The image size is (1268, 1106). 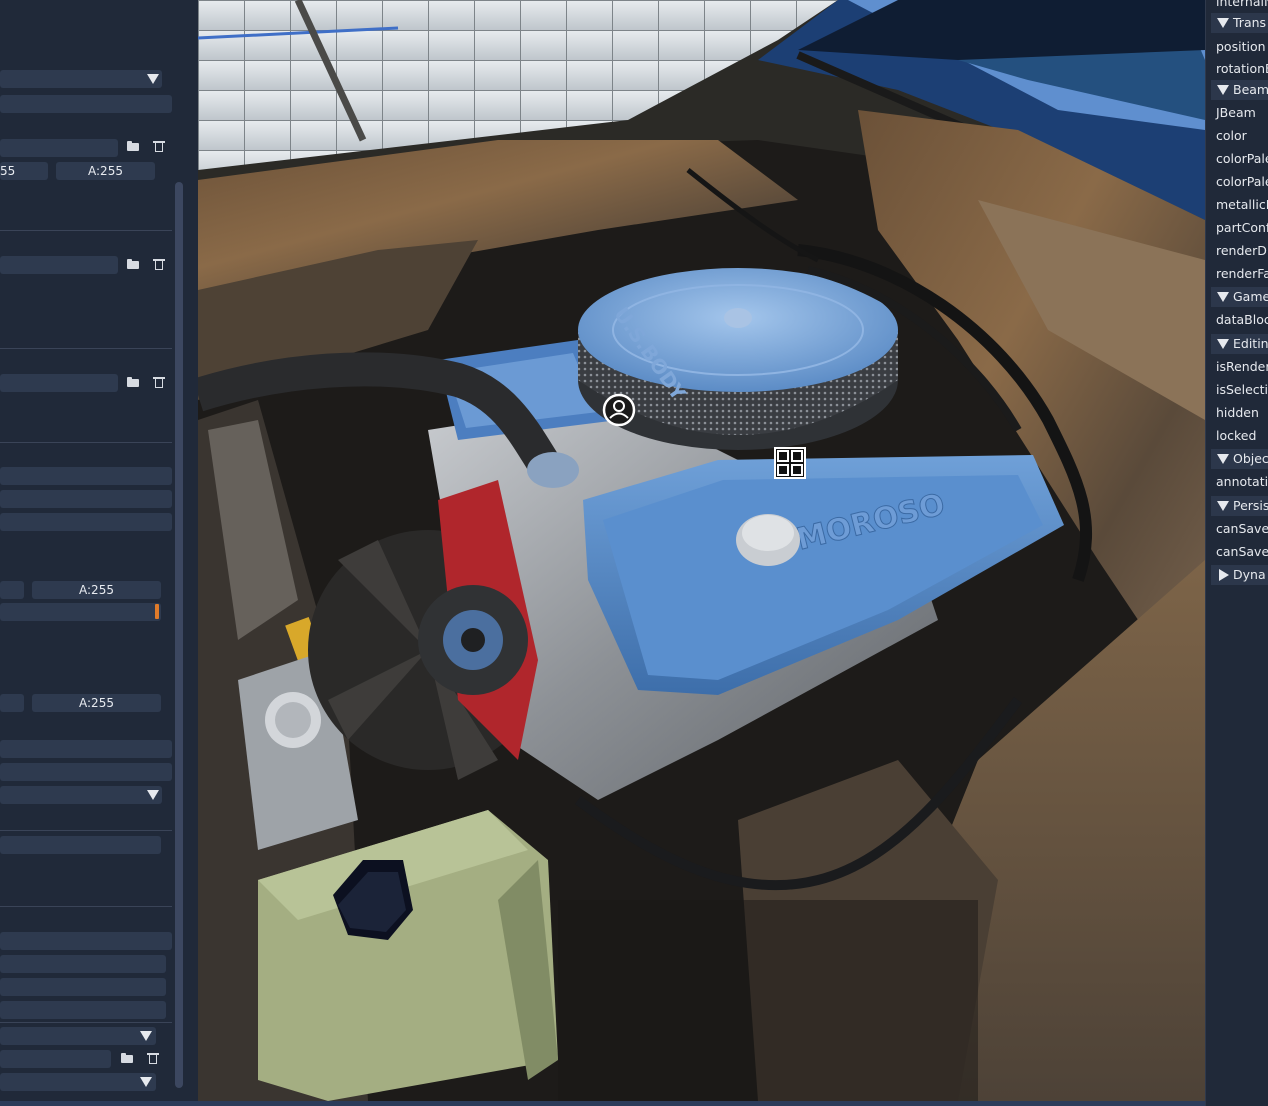 What do you see at coordinates (1224, 575) in the screenshot?
I see `triangle-right-icon` at bounding box center [1224, 575].